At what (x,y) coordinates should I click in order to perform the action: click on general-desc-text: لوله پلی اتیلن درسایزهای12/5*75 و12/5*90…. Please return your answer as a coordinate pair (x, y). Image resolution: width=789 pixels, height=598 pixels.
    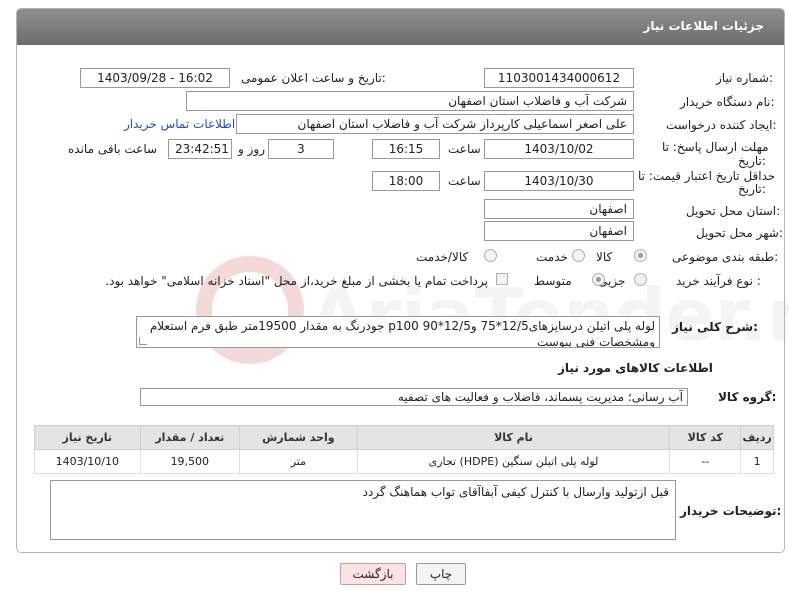
    Looking at the image, I should click on (402, 333).